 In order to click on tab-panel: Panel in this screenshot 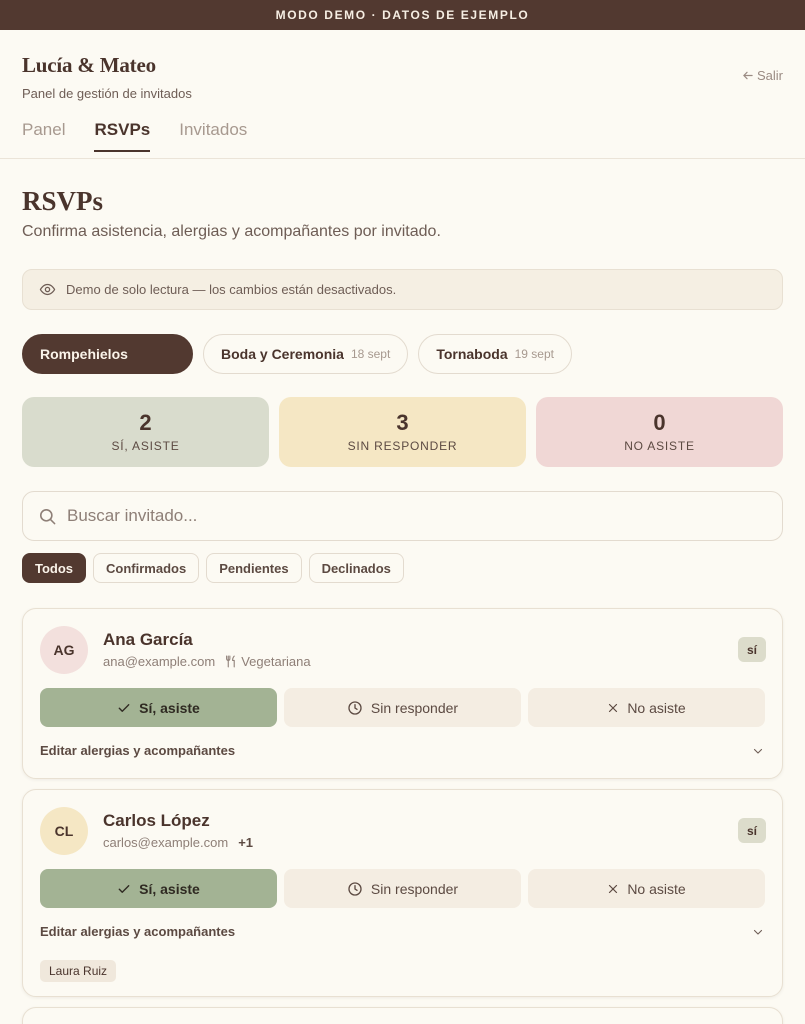, I will do `click(43, 136)`.